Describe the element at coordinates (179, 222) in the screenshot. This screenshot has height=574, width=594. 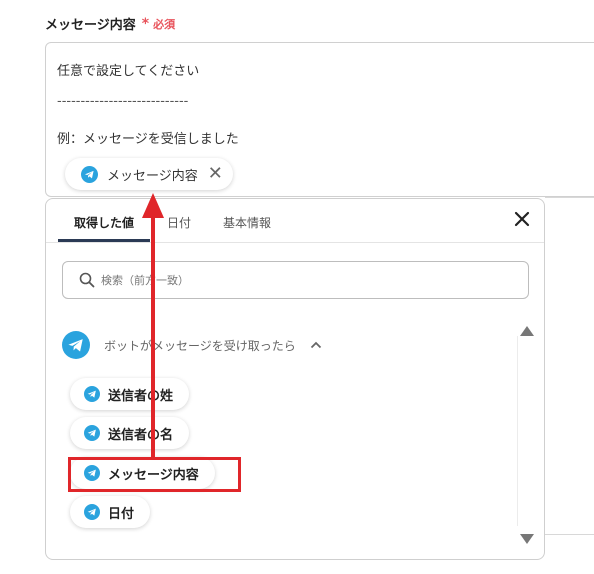
I see `tab-date: 日付` at that location.